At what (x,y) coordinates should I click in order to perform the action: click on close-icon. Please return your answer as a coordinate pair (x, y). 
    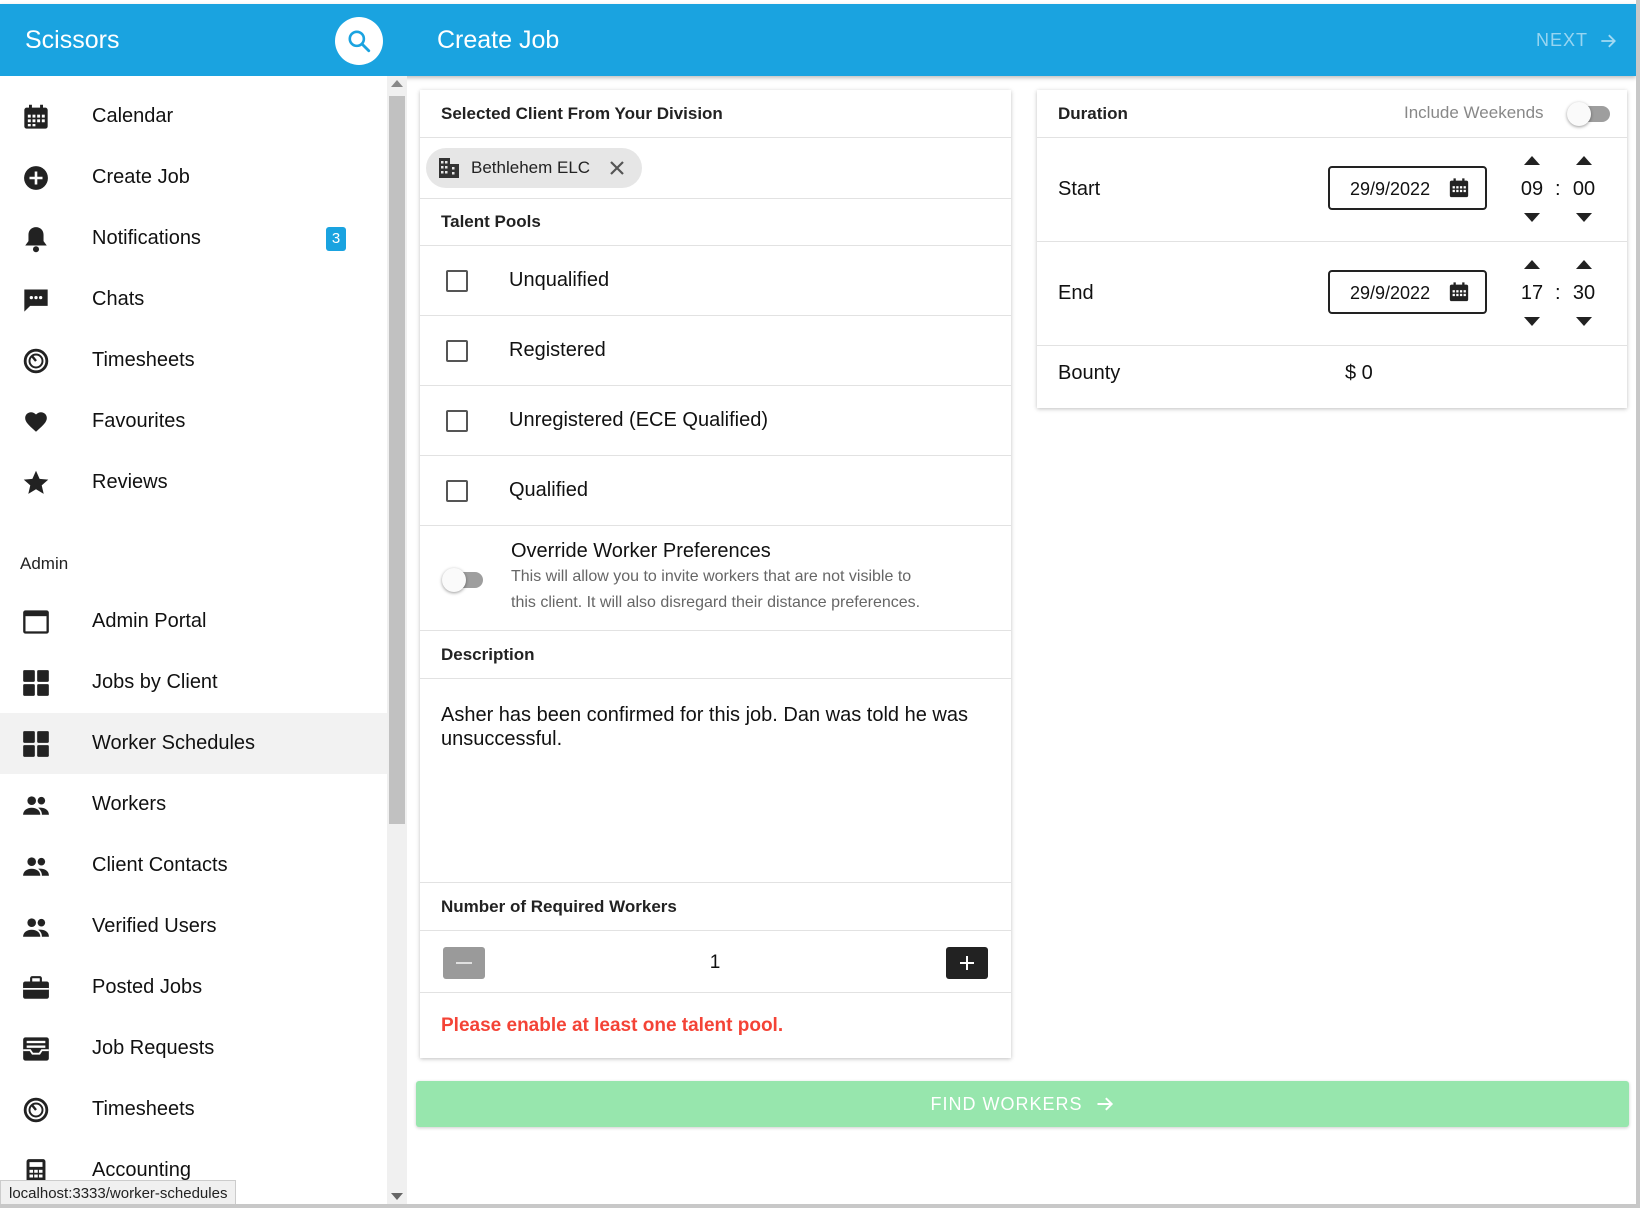
    Looking at the image, I should click on (617, 168).